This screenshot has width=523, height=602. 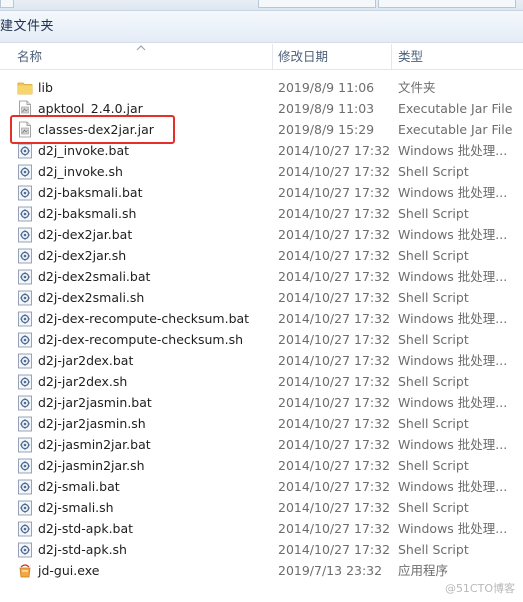 What do you see at coordinates (29, 57) in the screenshot?
I see `column-name-header: 名称` at bounding box center [29, 57].